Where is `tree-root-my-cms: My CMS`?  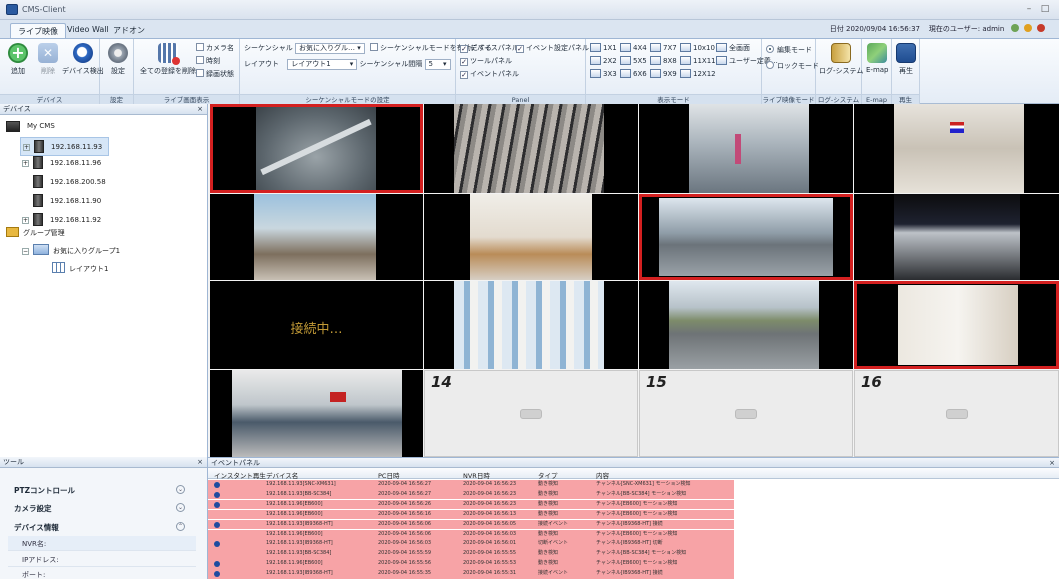 tree-root-my-cms: My CMS is located at coordinates (30, 126).